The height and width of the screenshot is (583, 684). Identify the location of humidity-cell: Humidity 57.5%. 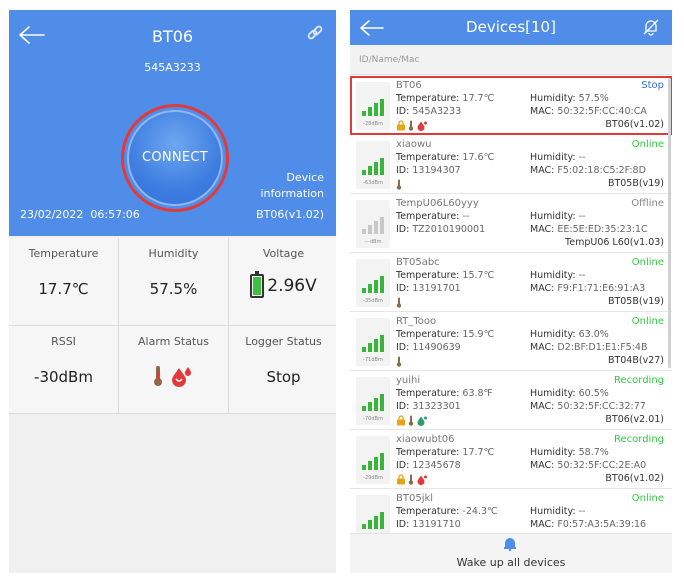
(173, 281).